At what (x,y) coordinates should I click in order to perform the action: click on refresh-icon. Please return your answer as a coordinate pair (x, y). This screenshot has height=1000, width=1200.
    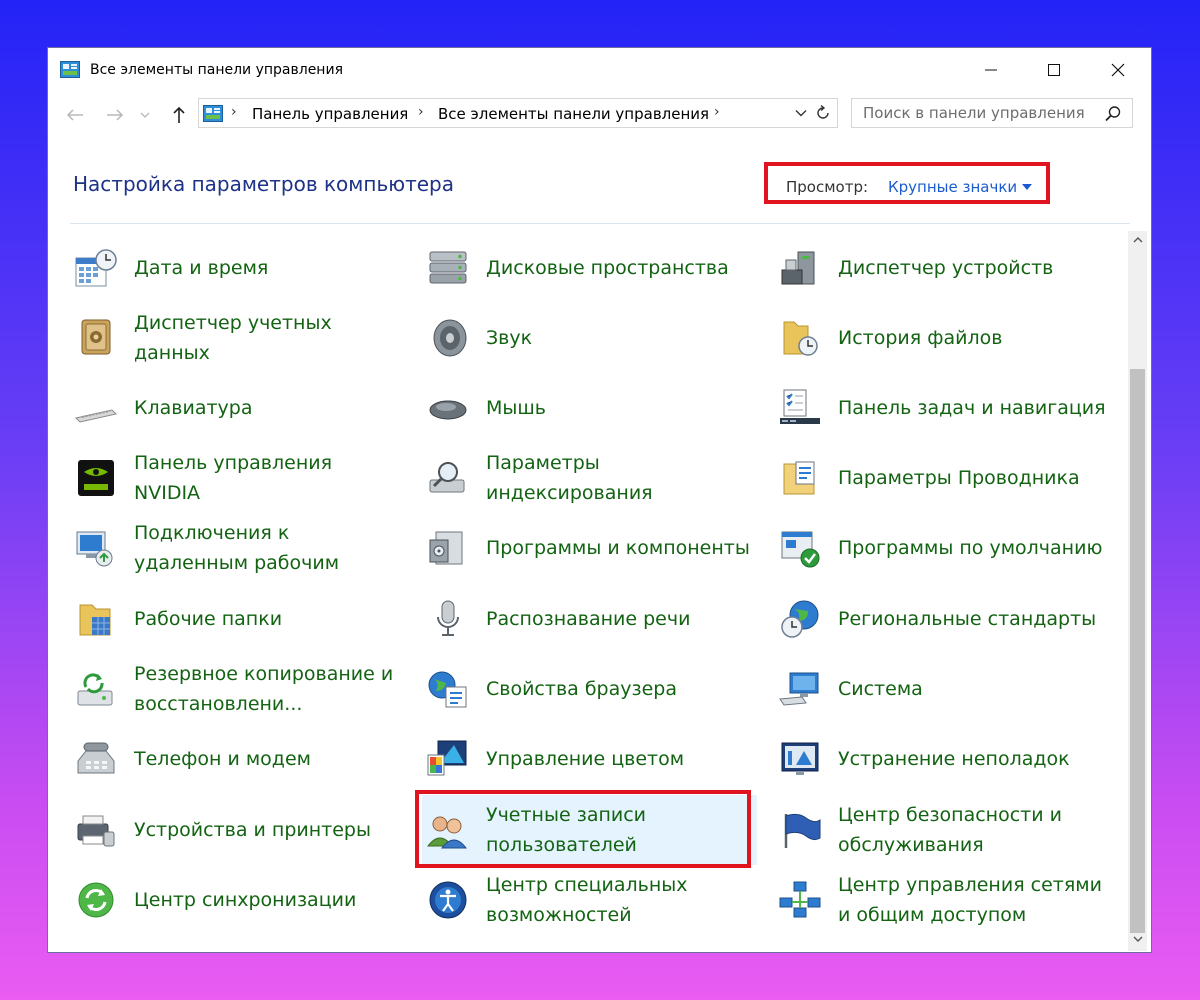
    Looking at the image, I should click on (823, 112).